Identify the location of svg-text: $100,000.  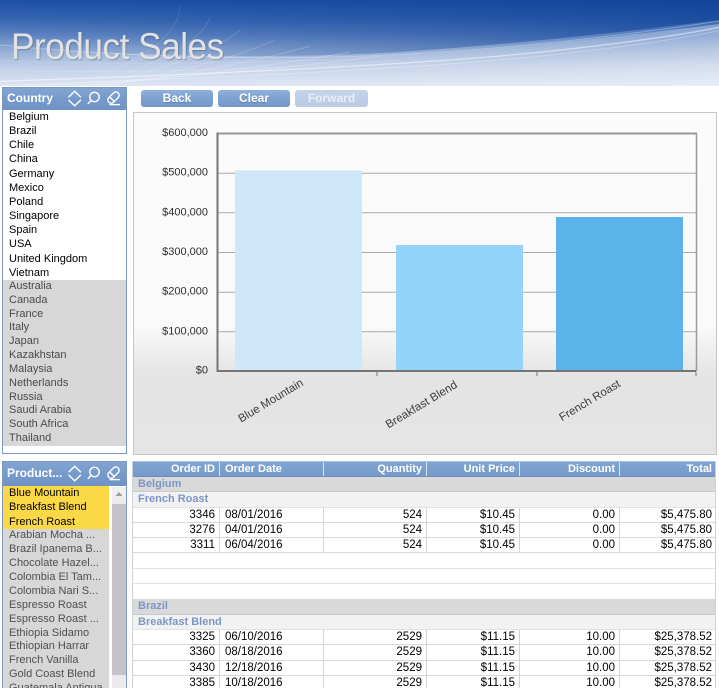
(185, 331).